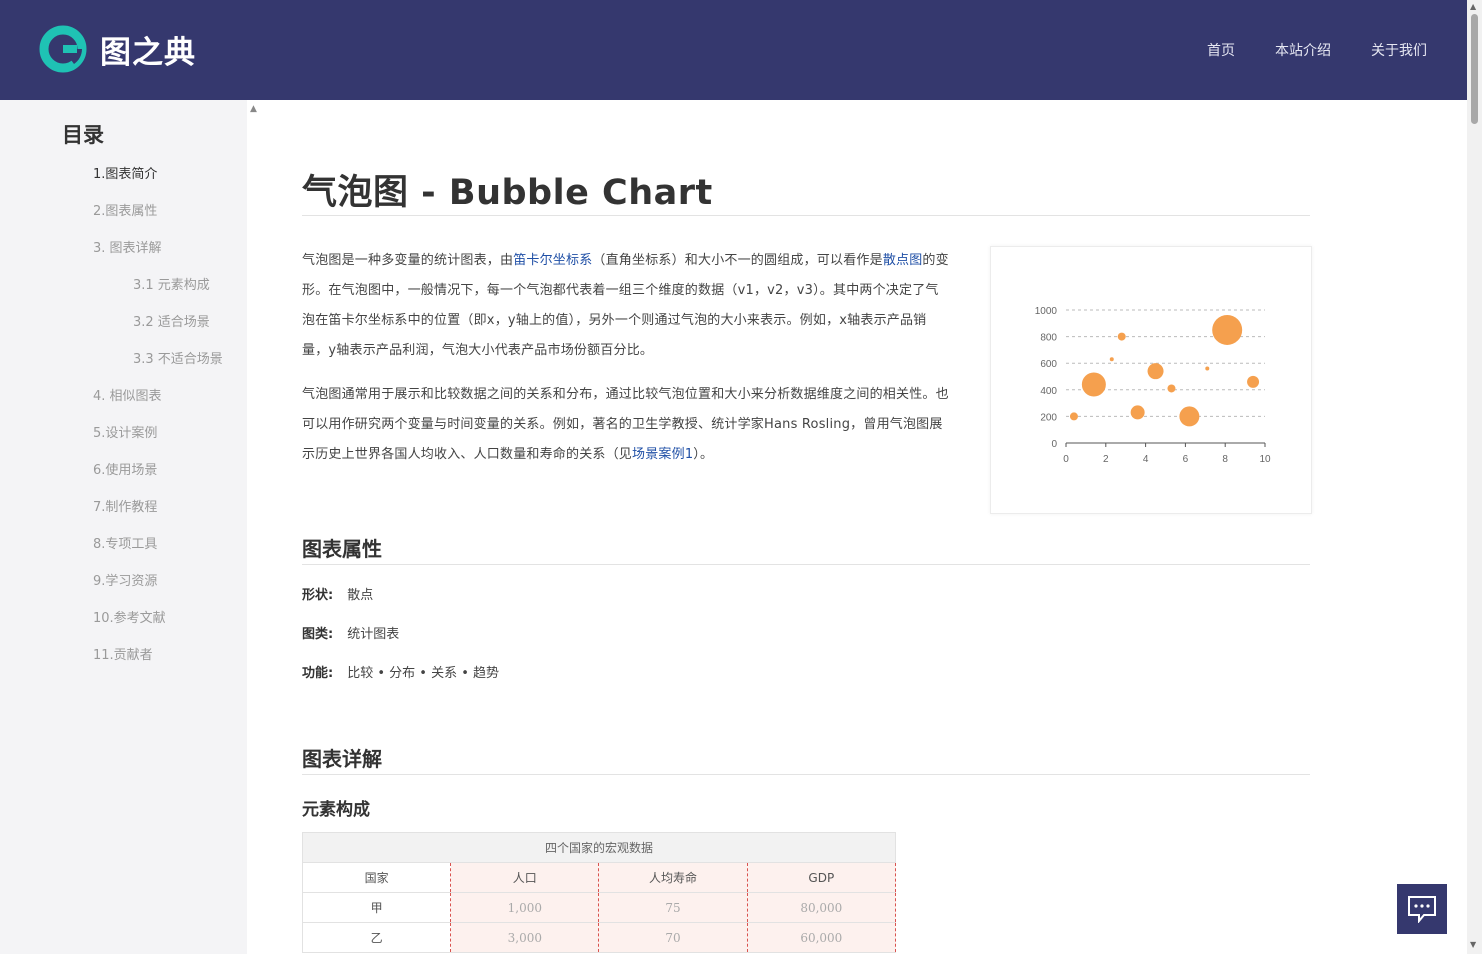 The height and width of the screenshot is (954, 1482). I want to click on prop-shape: 形状: 散点, so click(337, 593).